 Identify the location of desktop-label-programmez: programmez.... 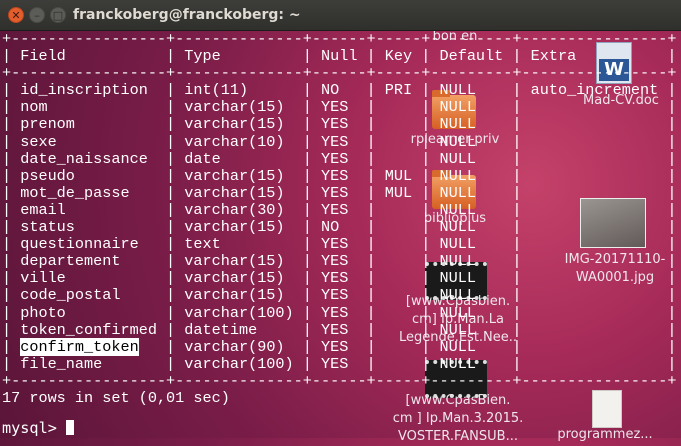
(605, 435).